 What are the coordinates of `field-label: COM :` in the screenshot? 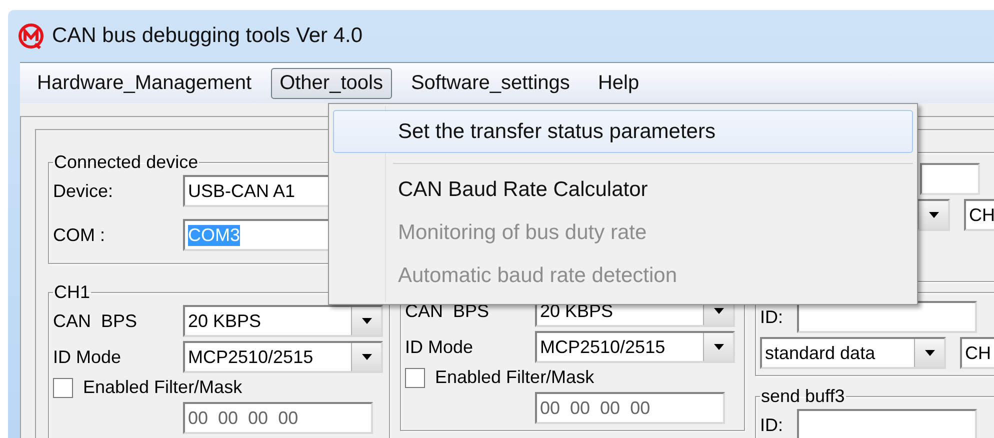 It's located at (79, 235).